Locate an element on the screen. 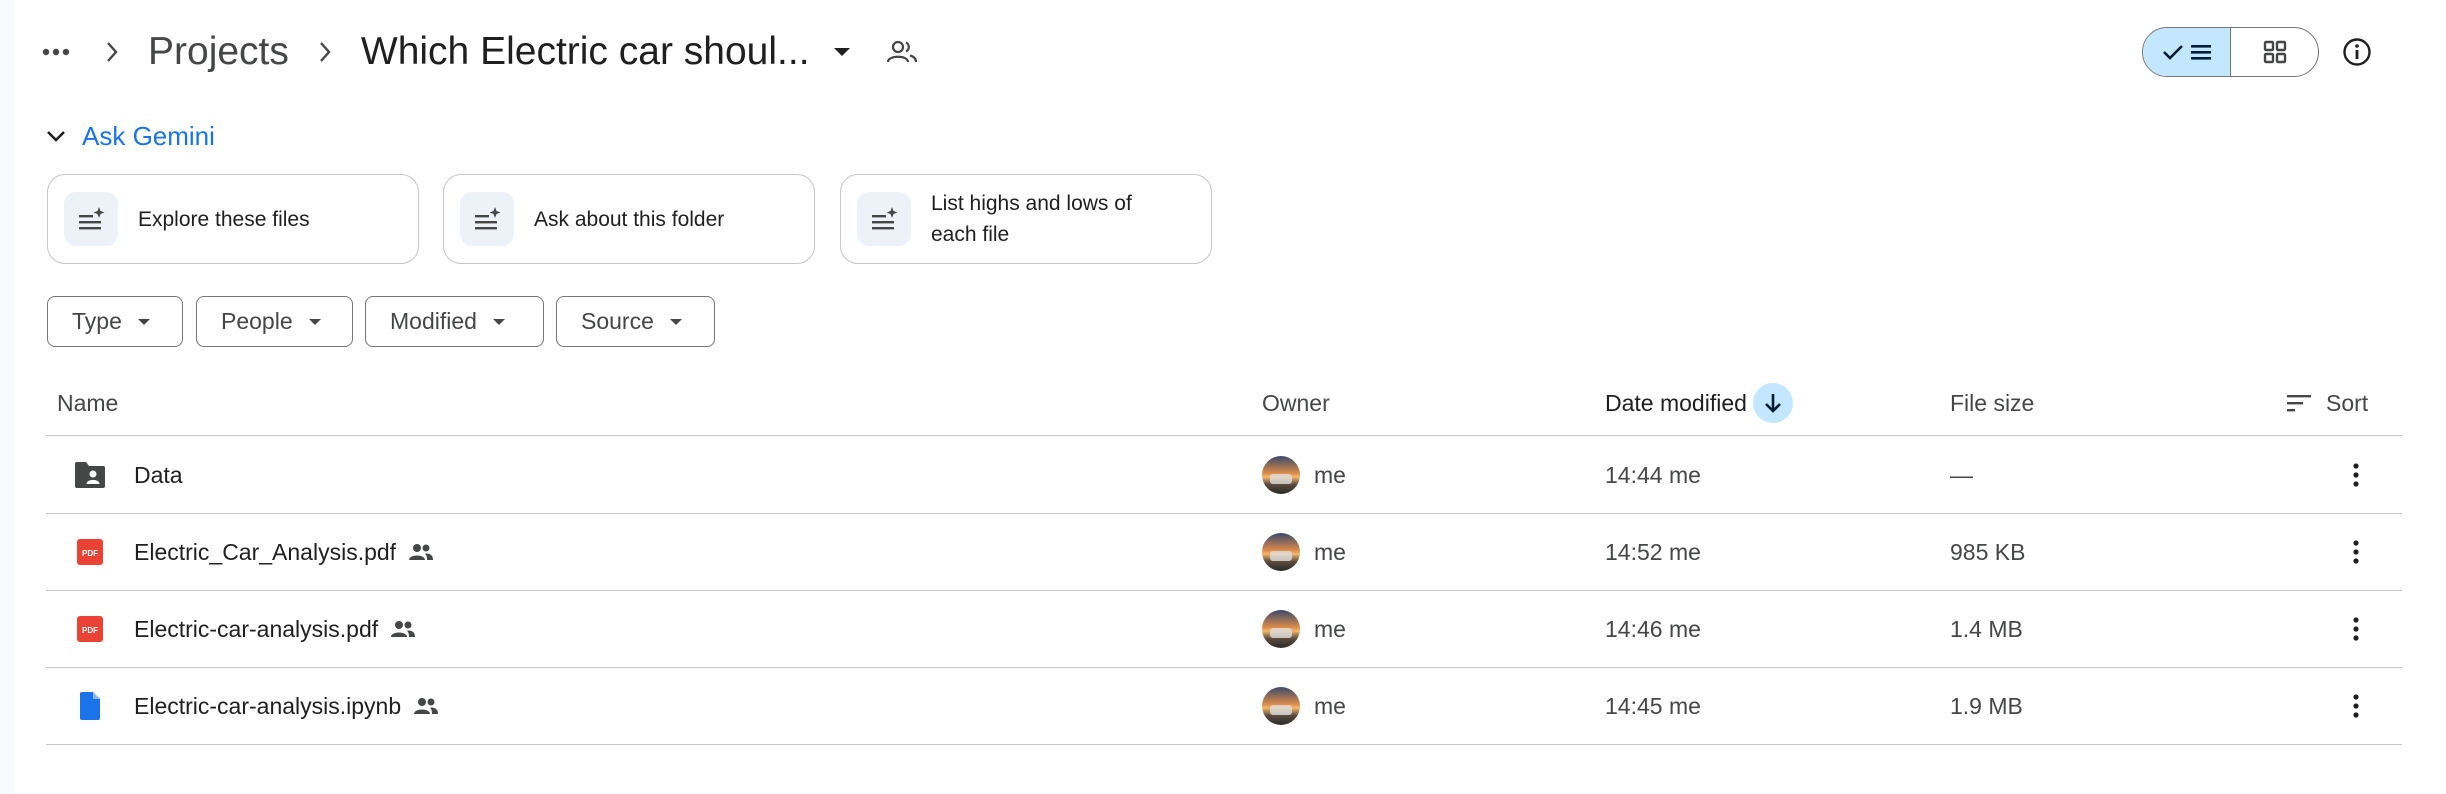 The image size is (2446, 794). folder-menu-dropdown-icon is located at coordinates (842, 52).